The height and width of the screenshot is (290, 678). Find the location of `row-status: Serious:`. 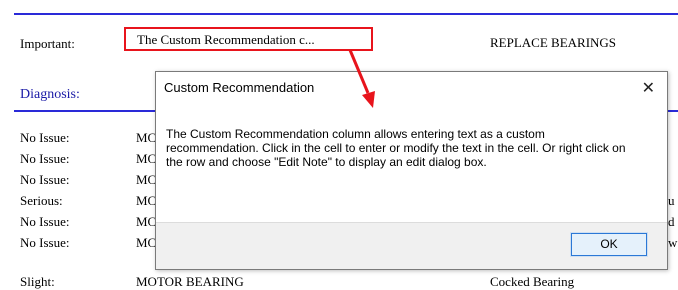

row-status: Serious: is located at coordinates (41, 200).